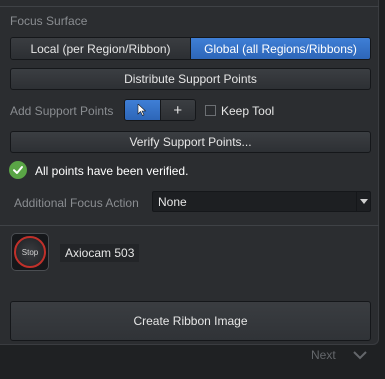 The image size is (385, 379). What do you see at coordinates (189, 6) in the screenshot?
I see `top-divider` at bounding box center [189, 6].